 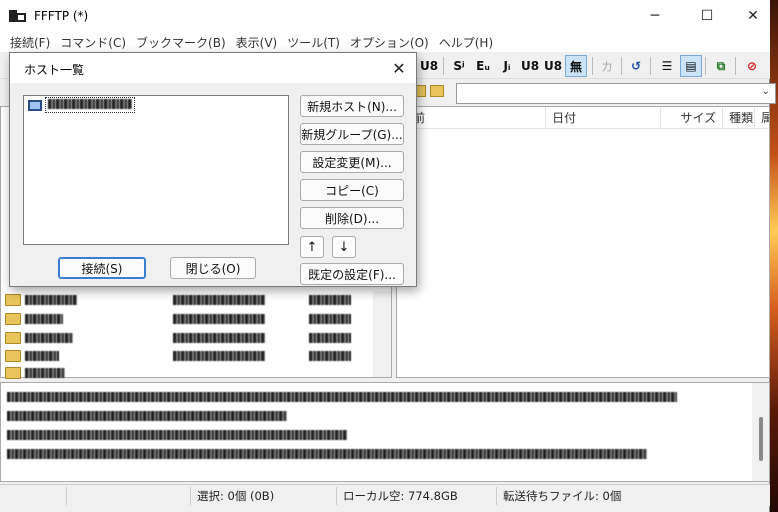 What do you see at coordinates (466, 42) in the screenshot?
I see `menu-help: ヘルプ(H)` at bounding box center [466, 42].